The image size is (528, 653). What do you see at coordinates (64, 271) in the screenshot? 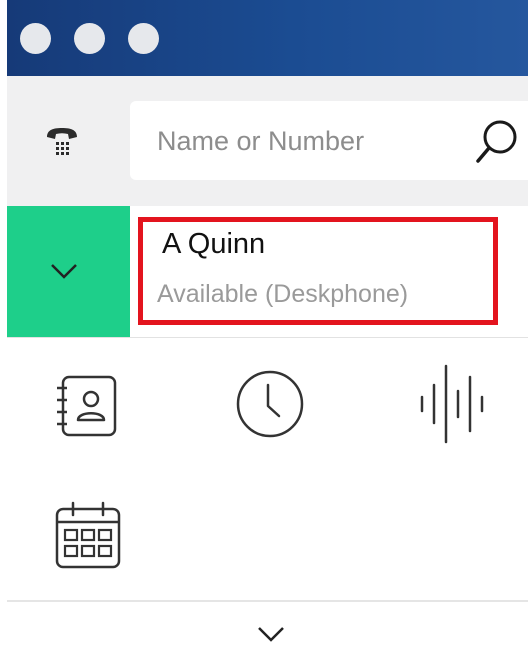
I see `chevron-down-icon` at bounding box center [64, 271].